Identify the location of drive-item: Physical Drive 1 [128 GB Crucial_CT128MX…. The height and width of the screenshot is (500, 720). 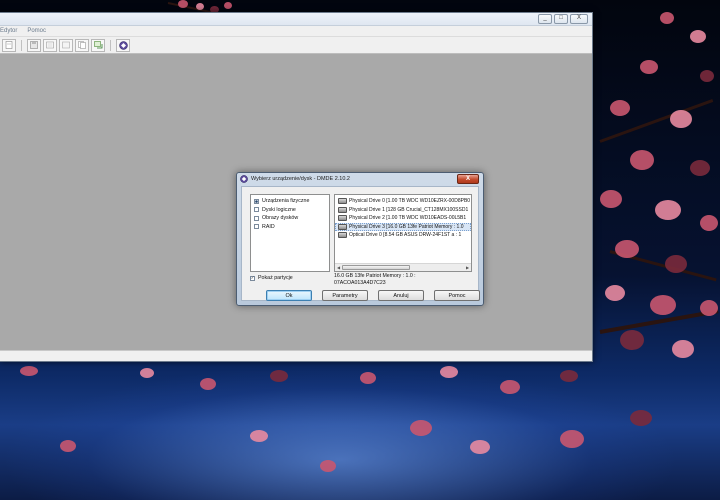
(403, 210).